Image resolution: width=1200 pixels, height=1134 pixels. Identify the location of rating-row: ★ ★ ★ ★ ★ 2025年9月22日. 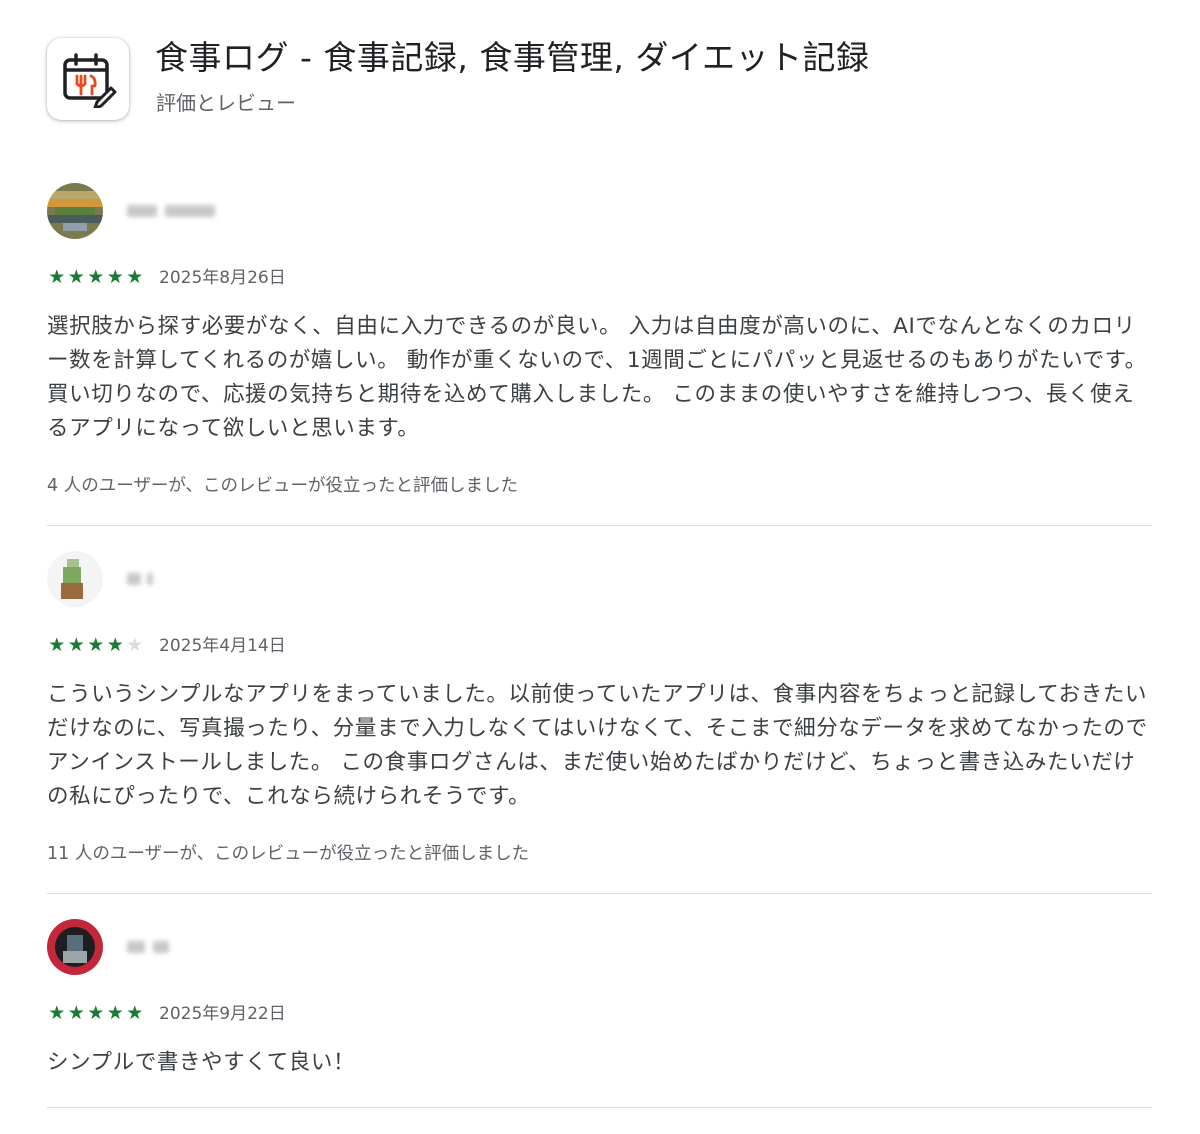
(247, 1015).